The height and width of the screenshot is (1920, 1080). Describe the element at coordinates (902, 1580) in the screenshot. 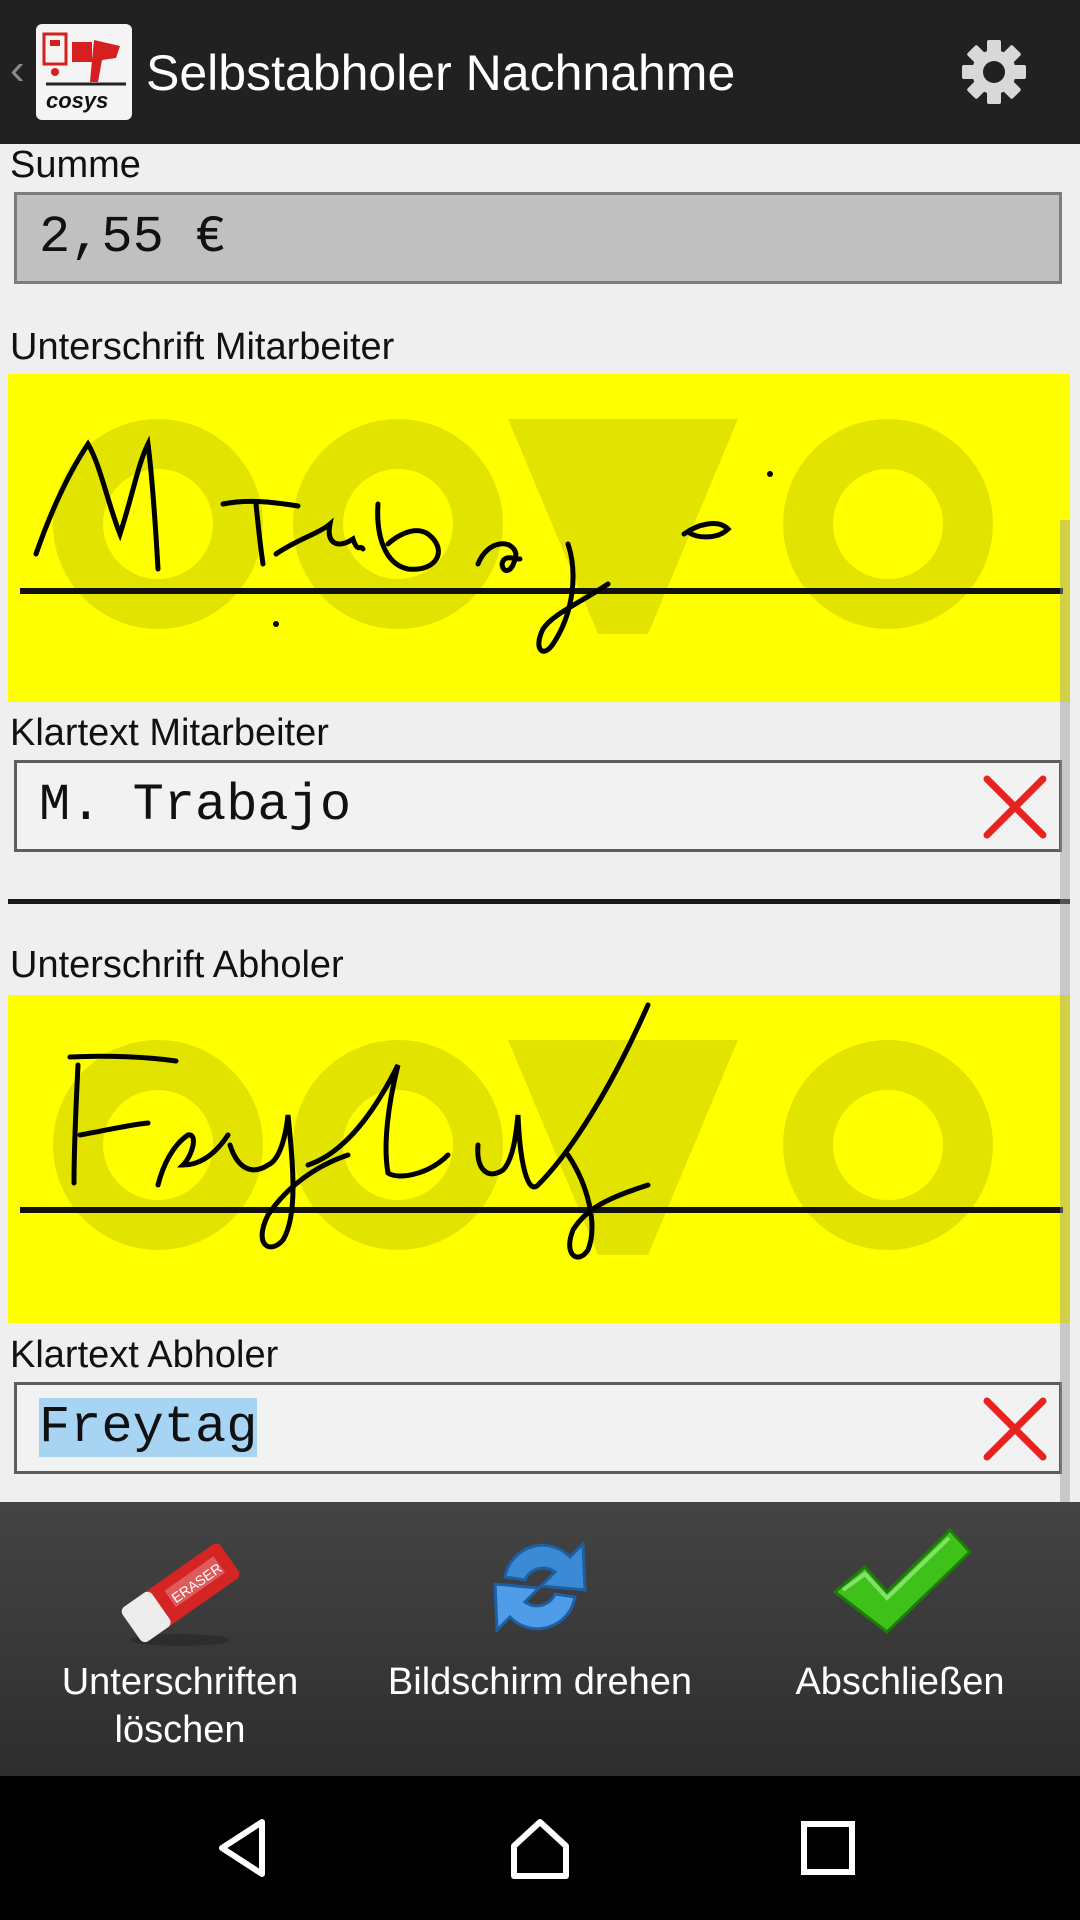

I see `checkmark-icon` at that location.